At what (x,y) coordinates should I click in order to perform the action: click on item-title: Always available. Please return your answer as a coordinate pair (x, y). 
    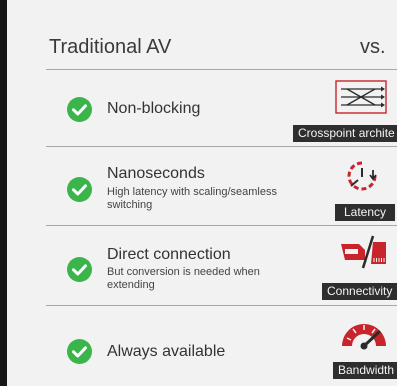
    Looking at the image, I should click on (166, 351).